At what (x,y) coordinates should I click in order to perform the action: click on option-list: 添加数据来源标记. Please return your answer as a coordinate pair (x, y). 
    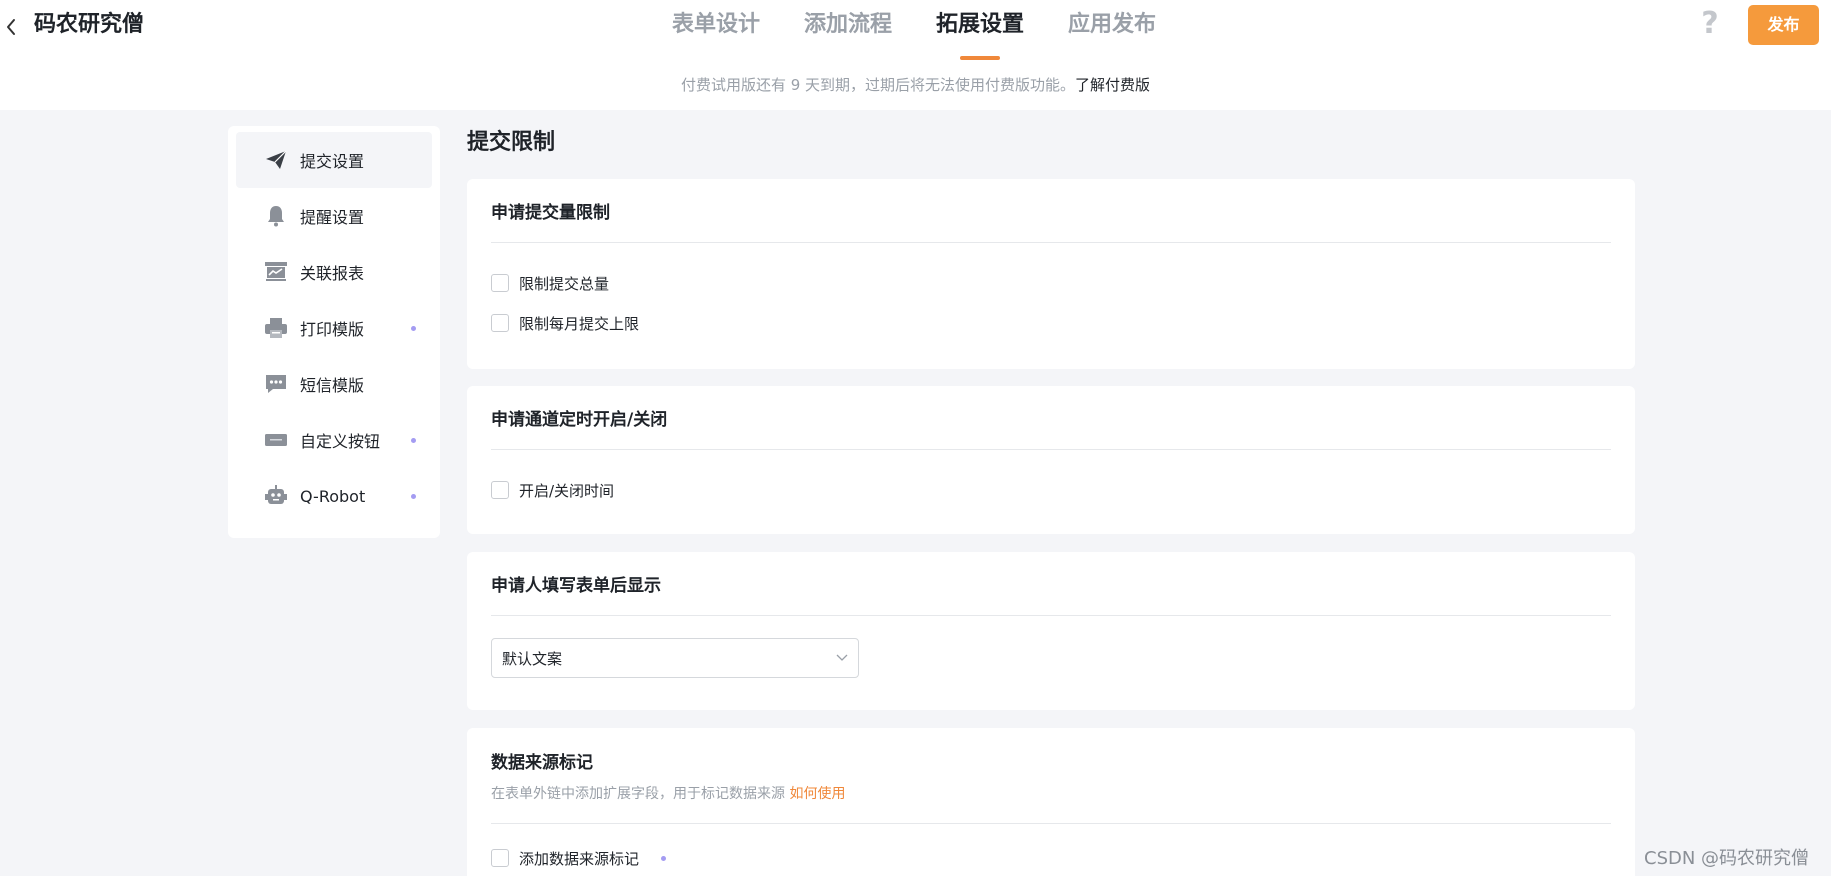
    Looking at the image, I should click on (1051, 850).